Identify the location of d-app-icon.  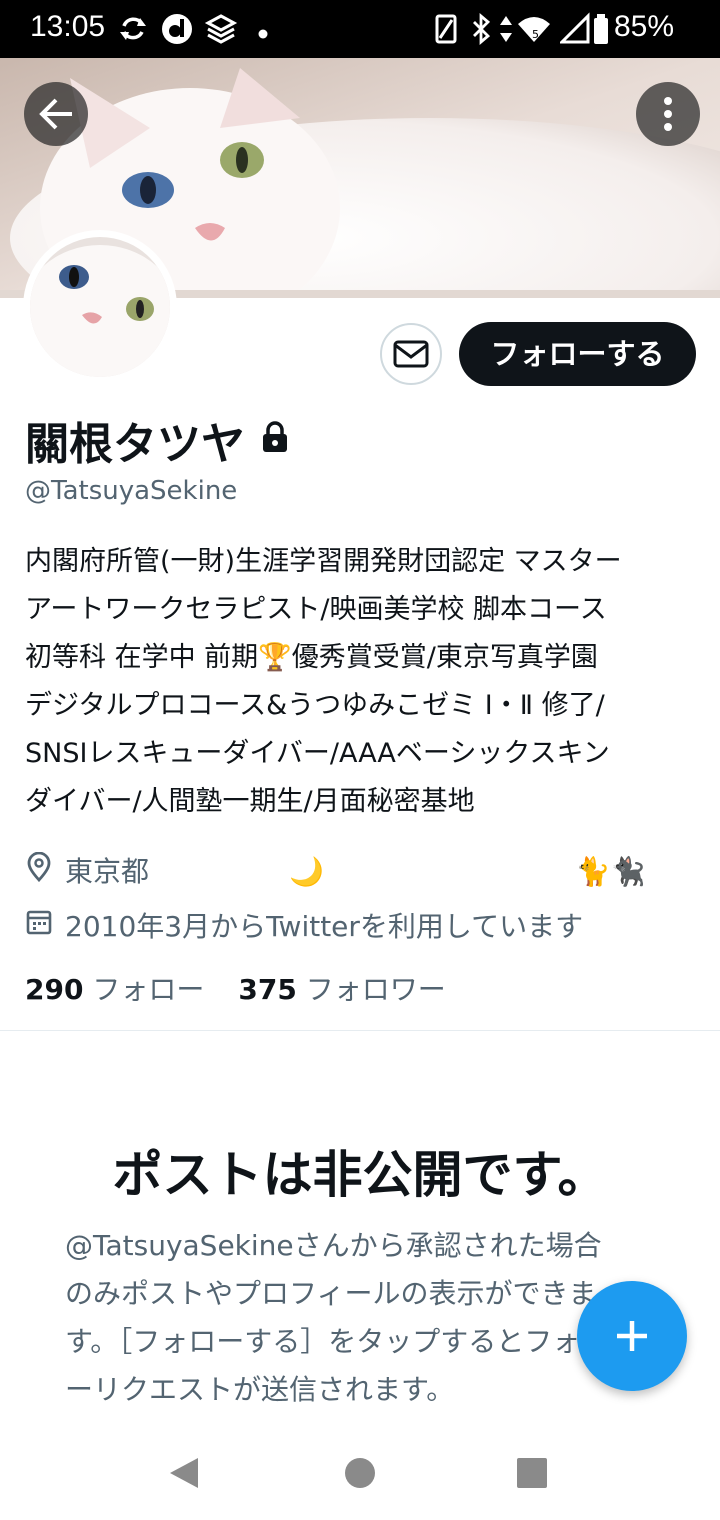
(177, 31).